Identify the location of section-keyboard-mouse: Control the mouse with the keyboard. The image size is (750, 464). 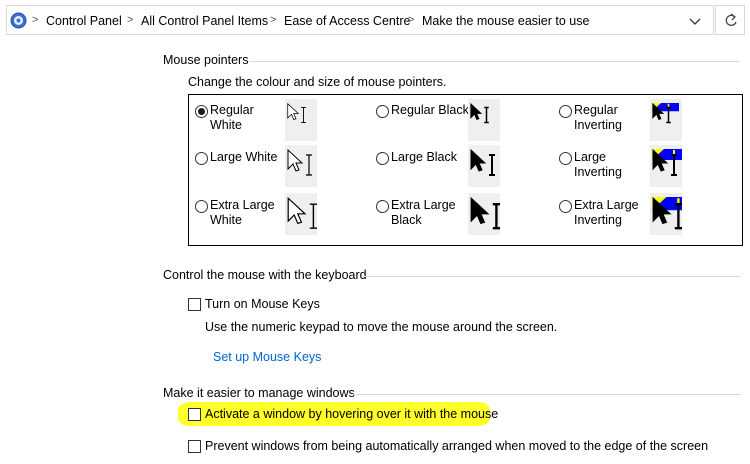
(452, 275).